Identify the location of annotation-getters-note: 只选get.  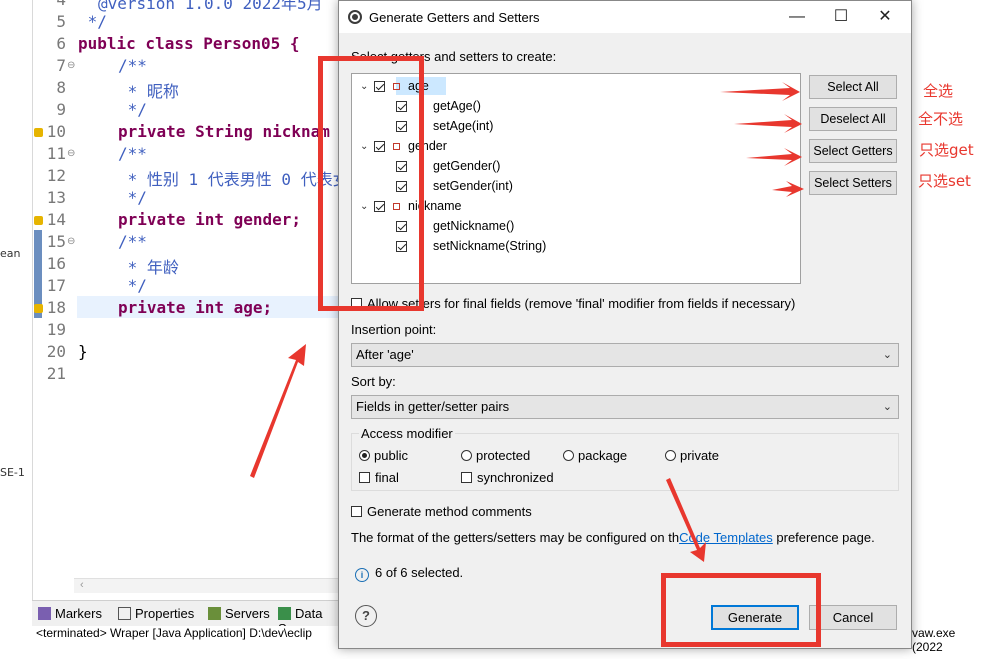
(946, 150).